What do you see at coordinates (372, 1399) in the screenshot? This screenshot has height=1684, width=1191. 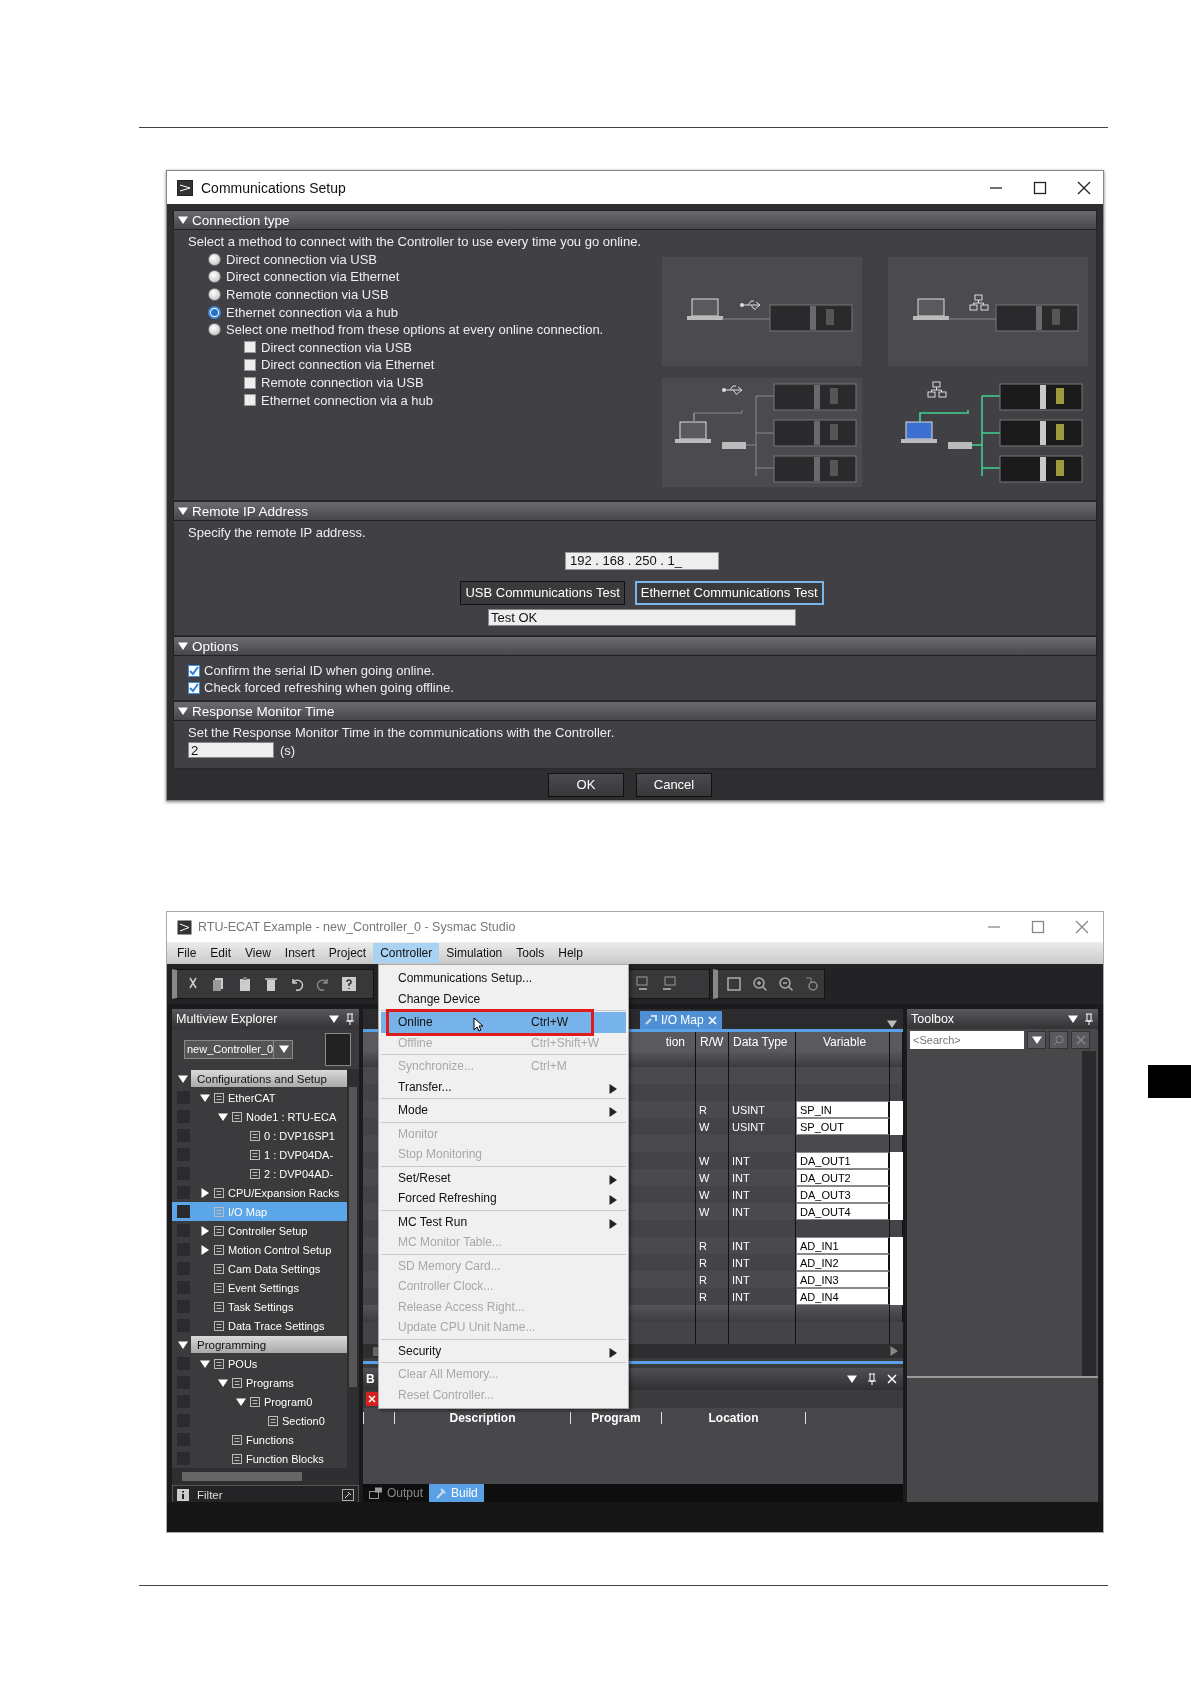 I see `error-icon` at bounding box center [372, 1399].